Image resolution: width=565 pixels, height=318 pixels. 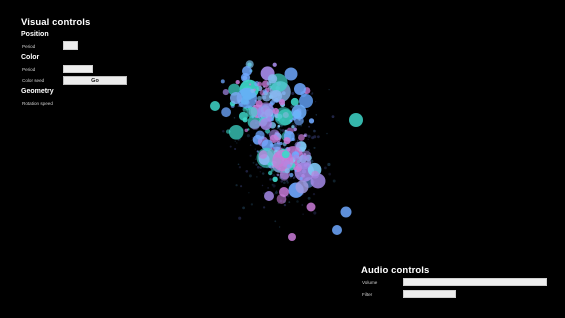 I want to click on audio-controls-title: Audio controls, so click(x=395, y=270).